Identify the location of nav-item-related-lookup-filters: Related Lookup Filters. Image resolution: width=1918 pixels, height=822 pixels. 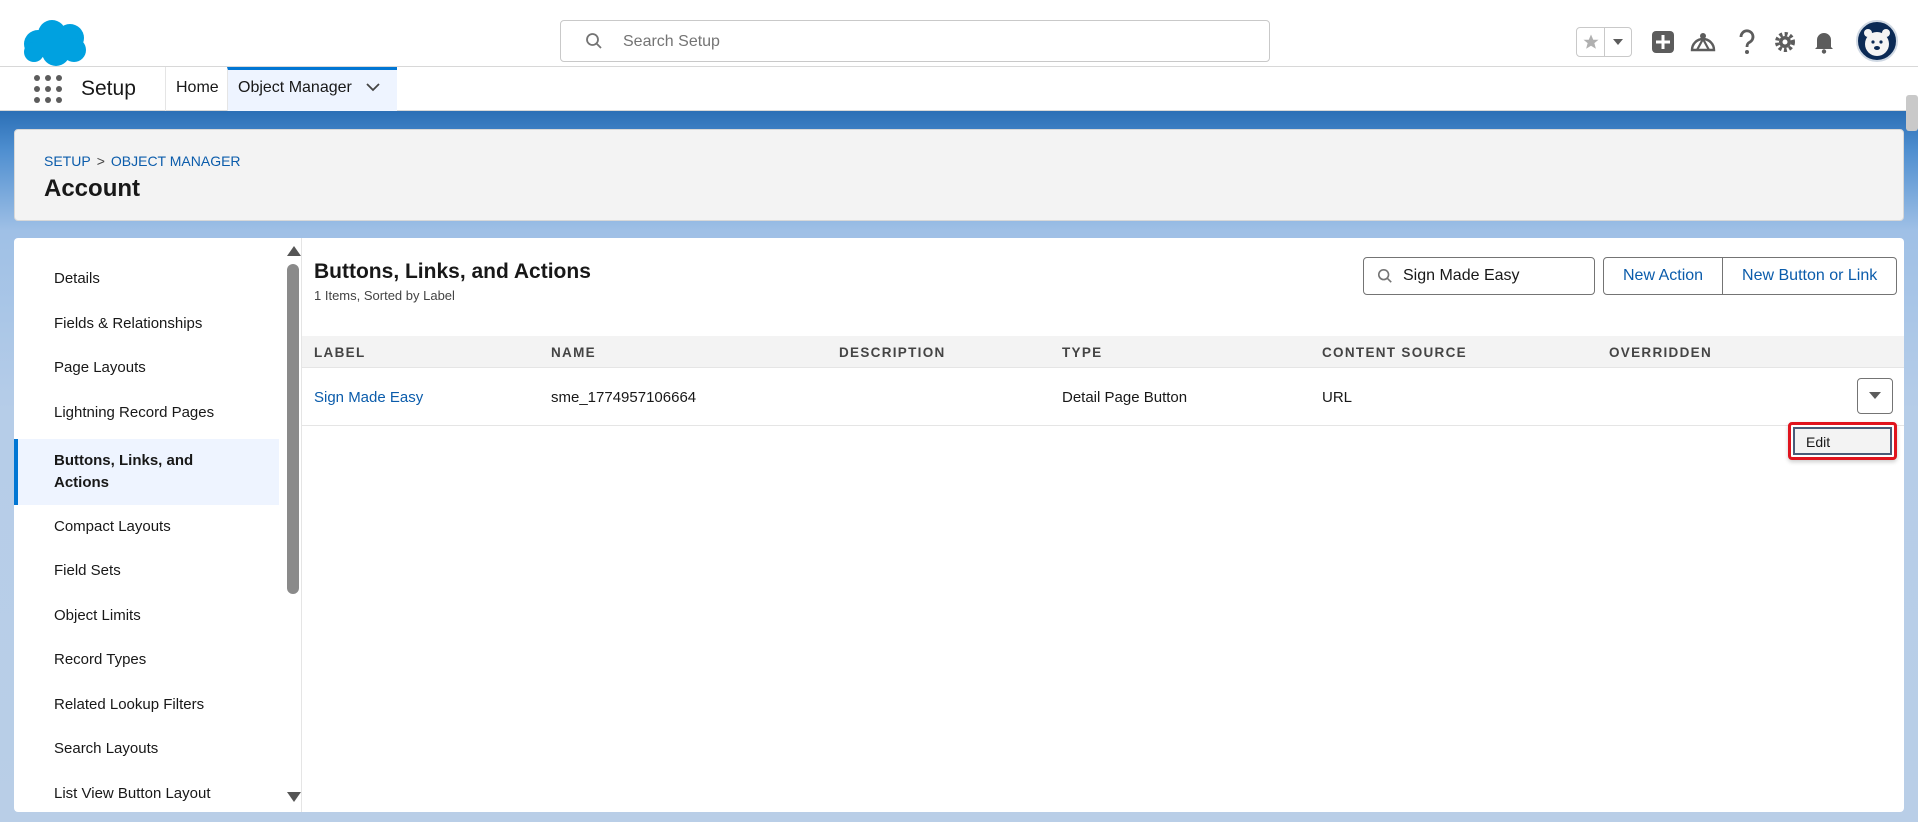
(146, 705).